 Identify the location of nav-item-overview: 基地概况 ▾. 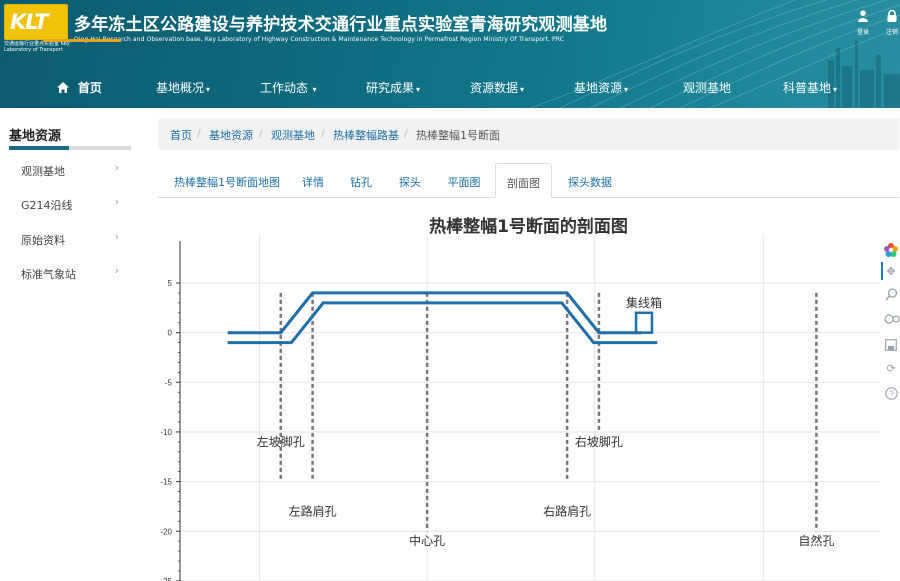
(183, 87).